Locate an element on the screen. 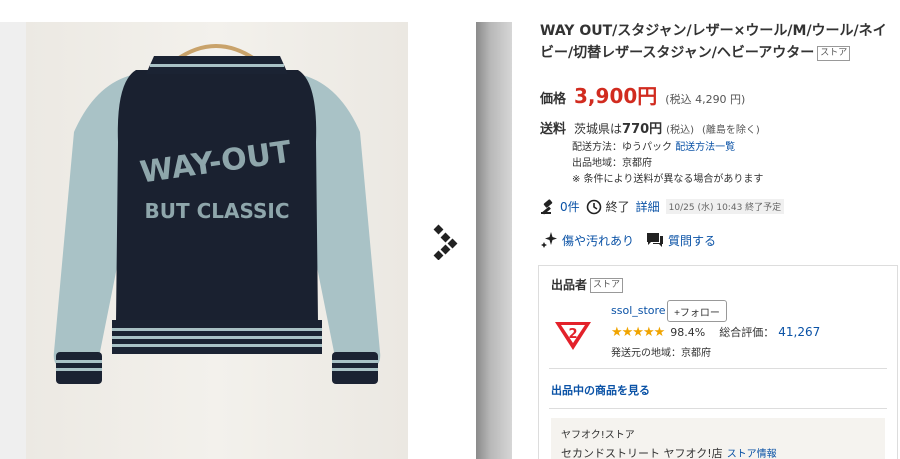 The width and height of the screenshot is (900, 459). shipping-origin: 出品地域：京都府 is located at coordinates (612, 163).